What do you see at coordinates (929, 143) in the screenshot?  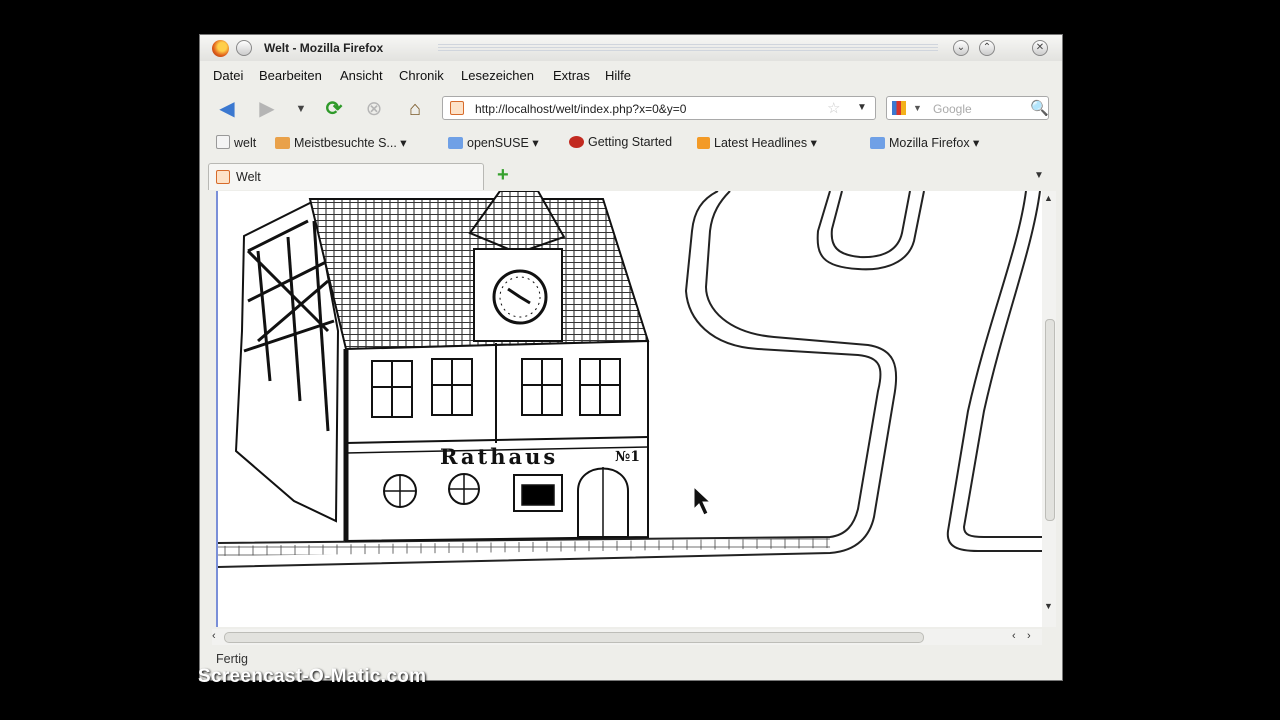 I see `bookmark-label: Mozilla Firefox` at bounding box center [929, 143].